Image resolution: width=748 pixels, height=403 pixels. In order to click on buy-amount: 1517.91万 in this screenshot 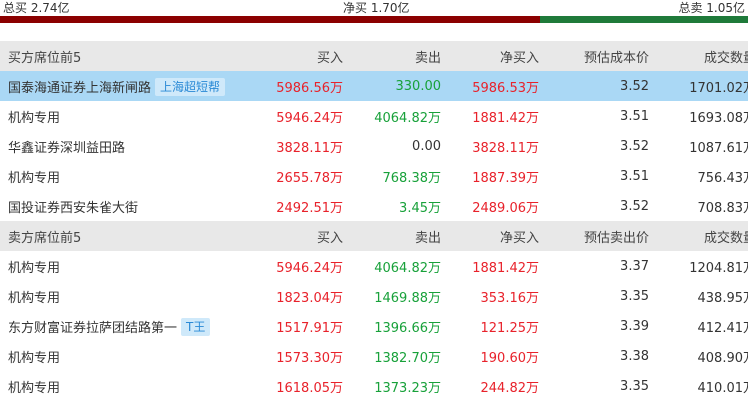, I will do `click(309, 328)`.